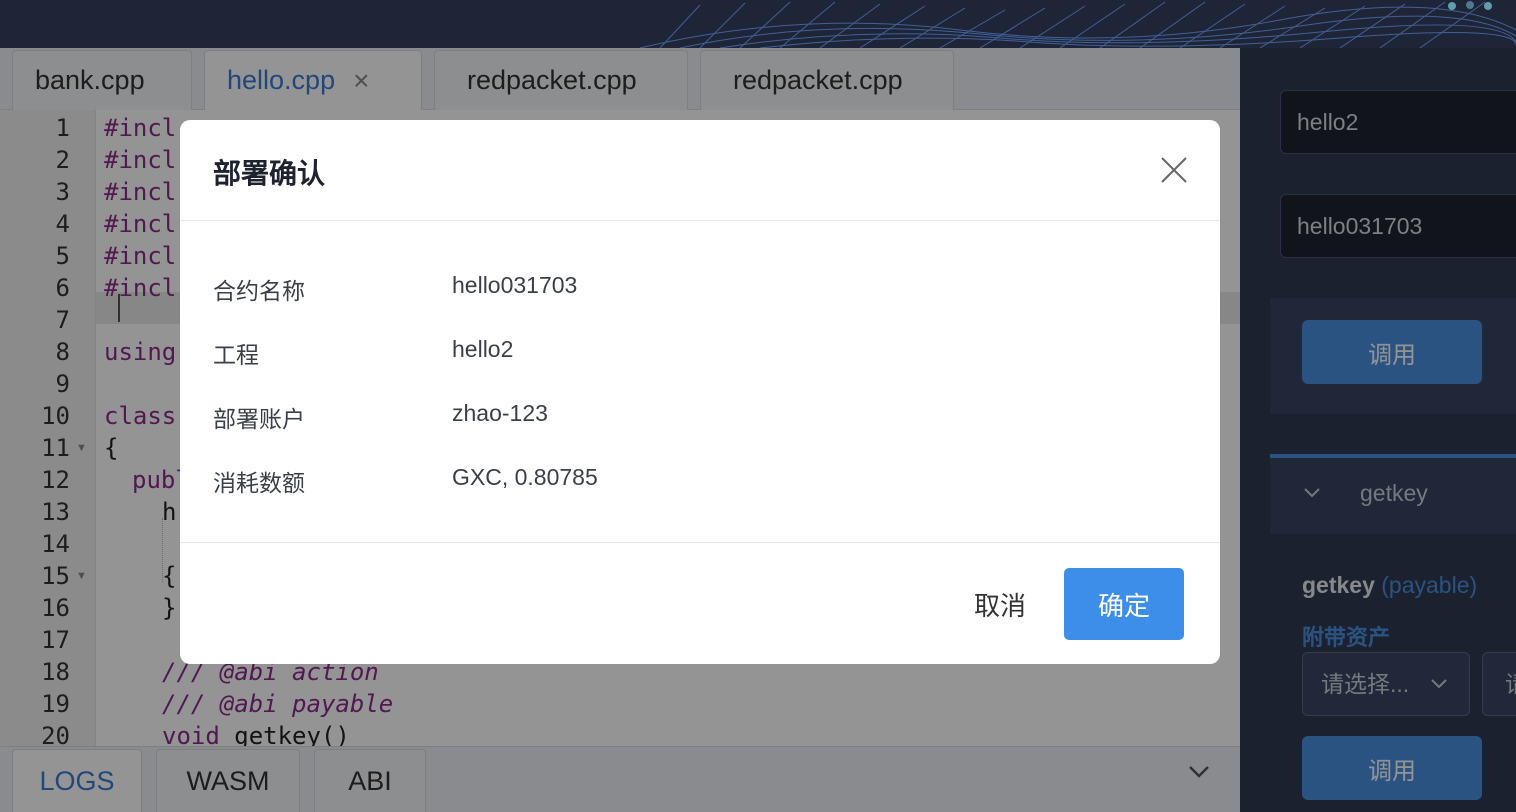  I want to click on top-header, so click(758, 24).